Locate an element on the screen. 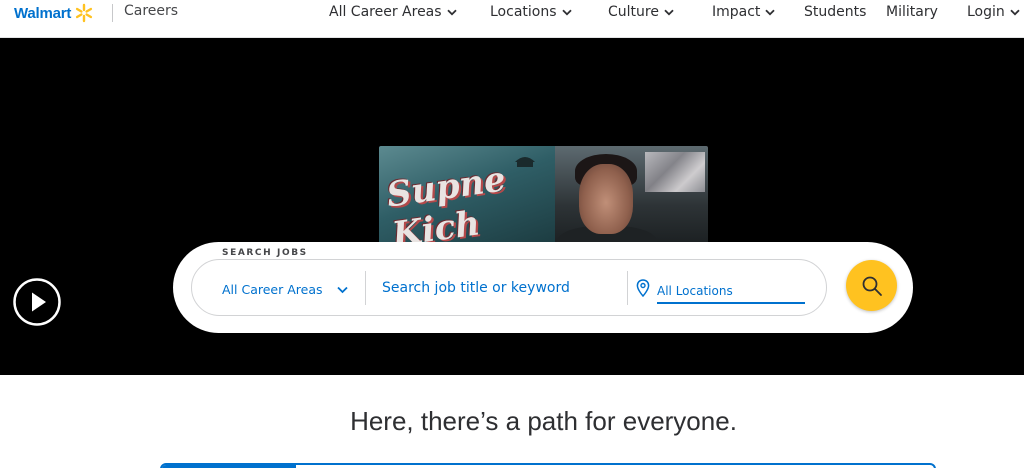 The image size is (1024, 468). career-area-select: All Career Areas is located at coordinates (285, 289).